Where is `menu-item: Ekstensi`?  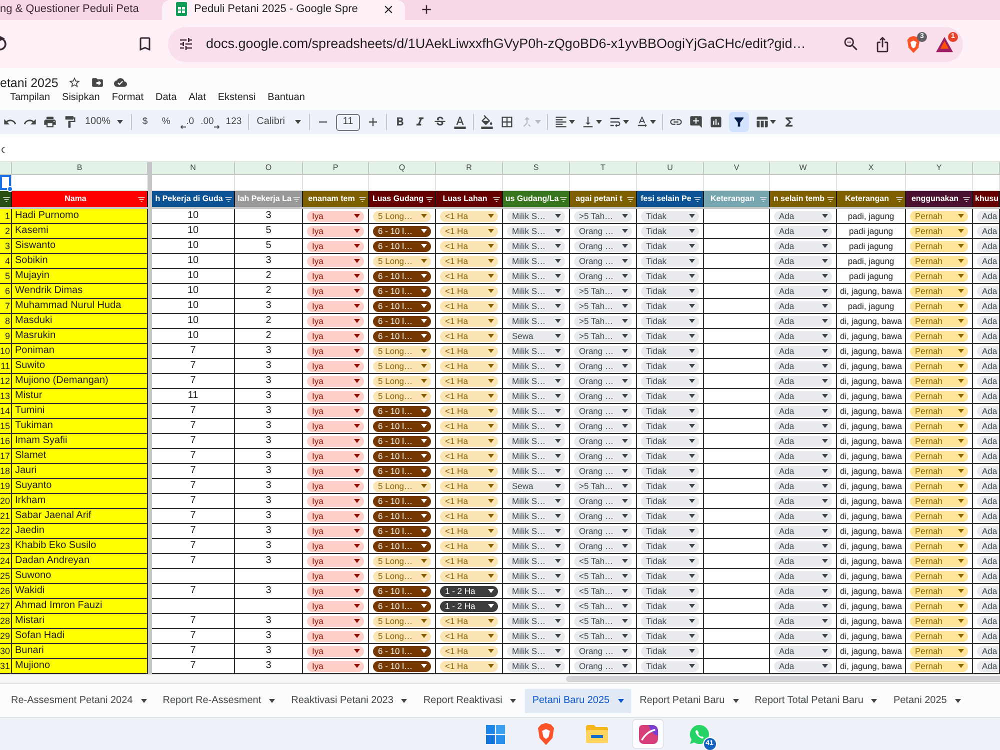
menu-item: Ekstensi is located at coordinates (237, 98).